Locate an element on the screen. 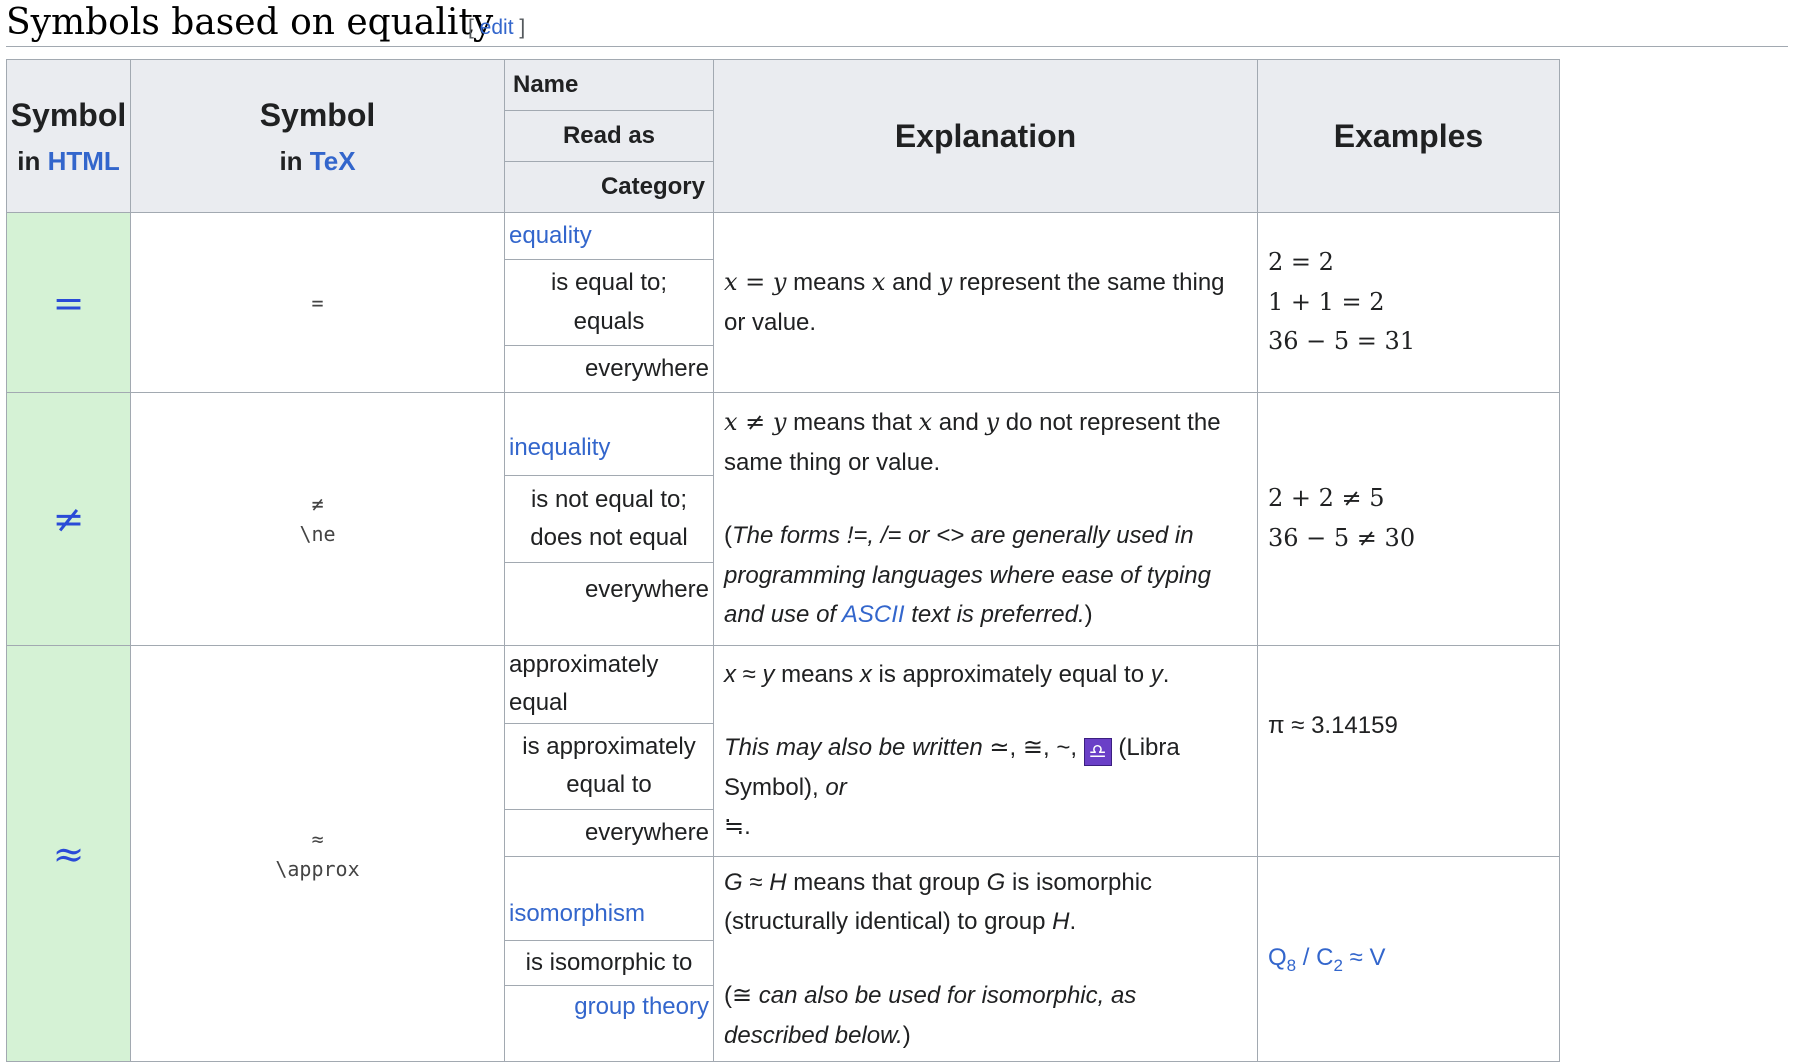  examples-equality: 2 = 2 1 + 1 = 2 36 − 5 = 31 is located at coordinates (1408, 302).